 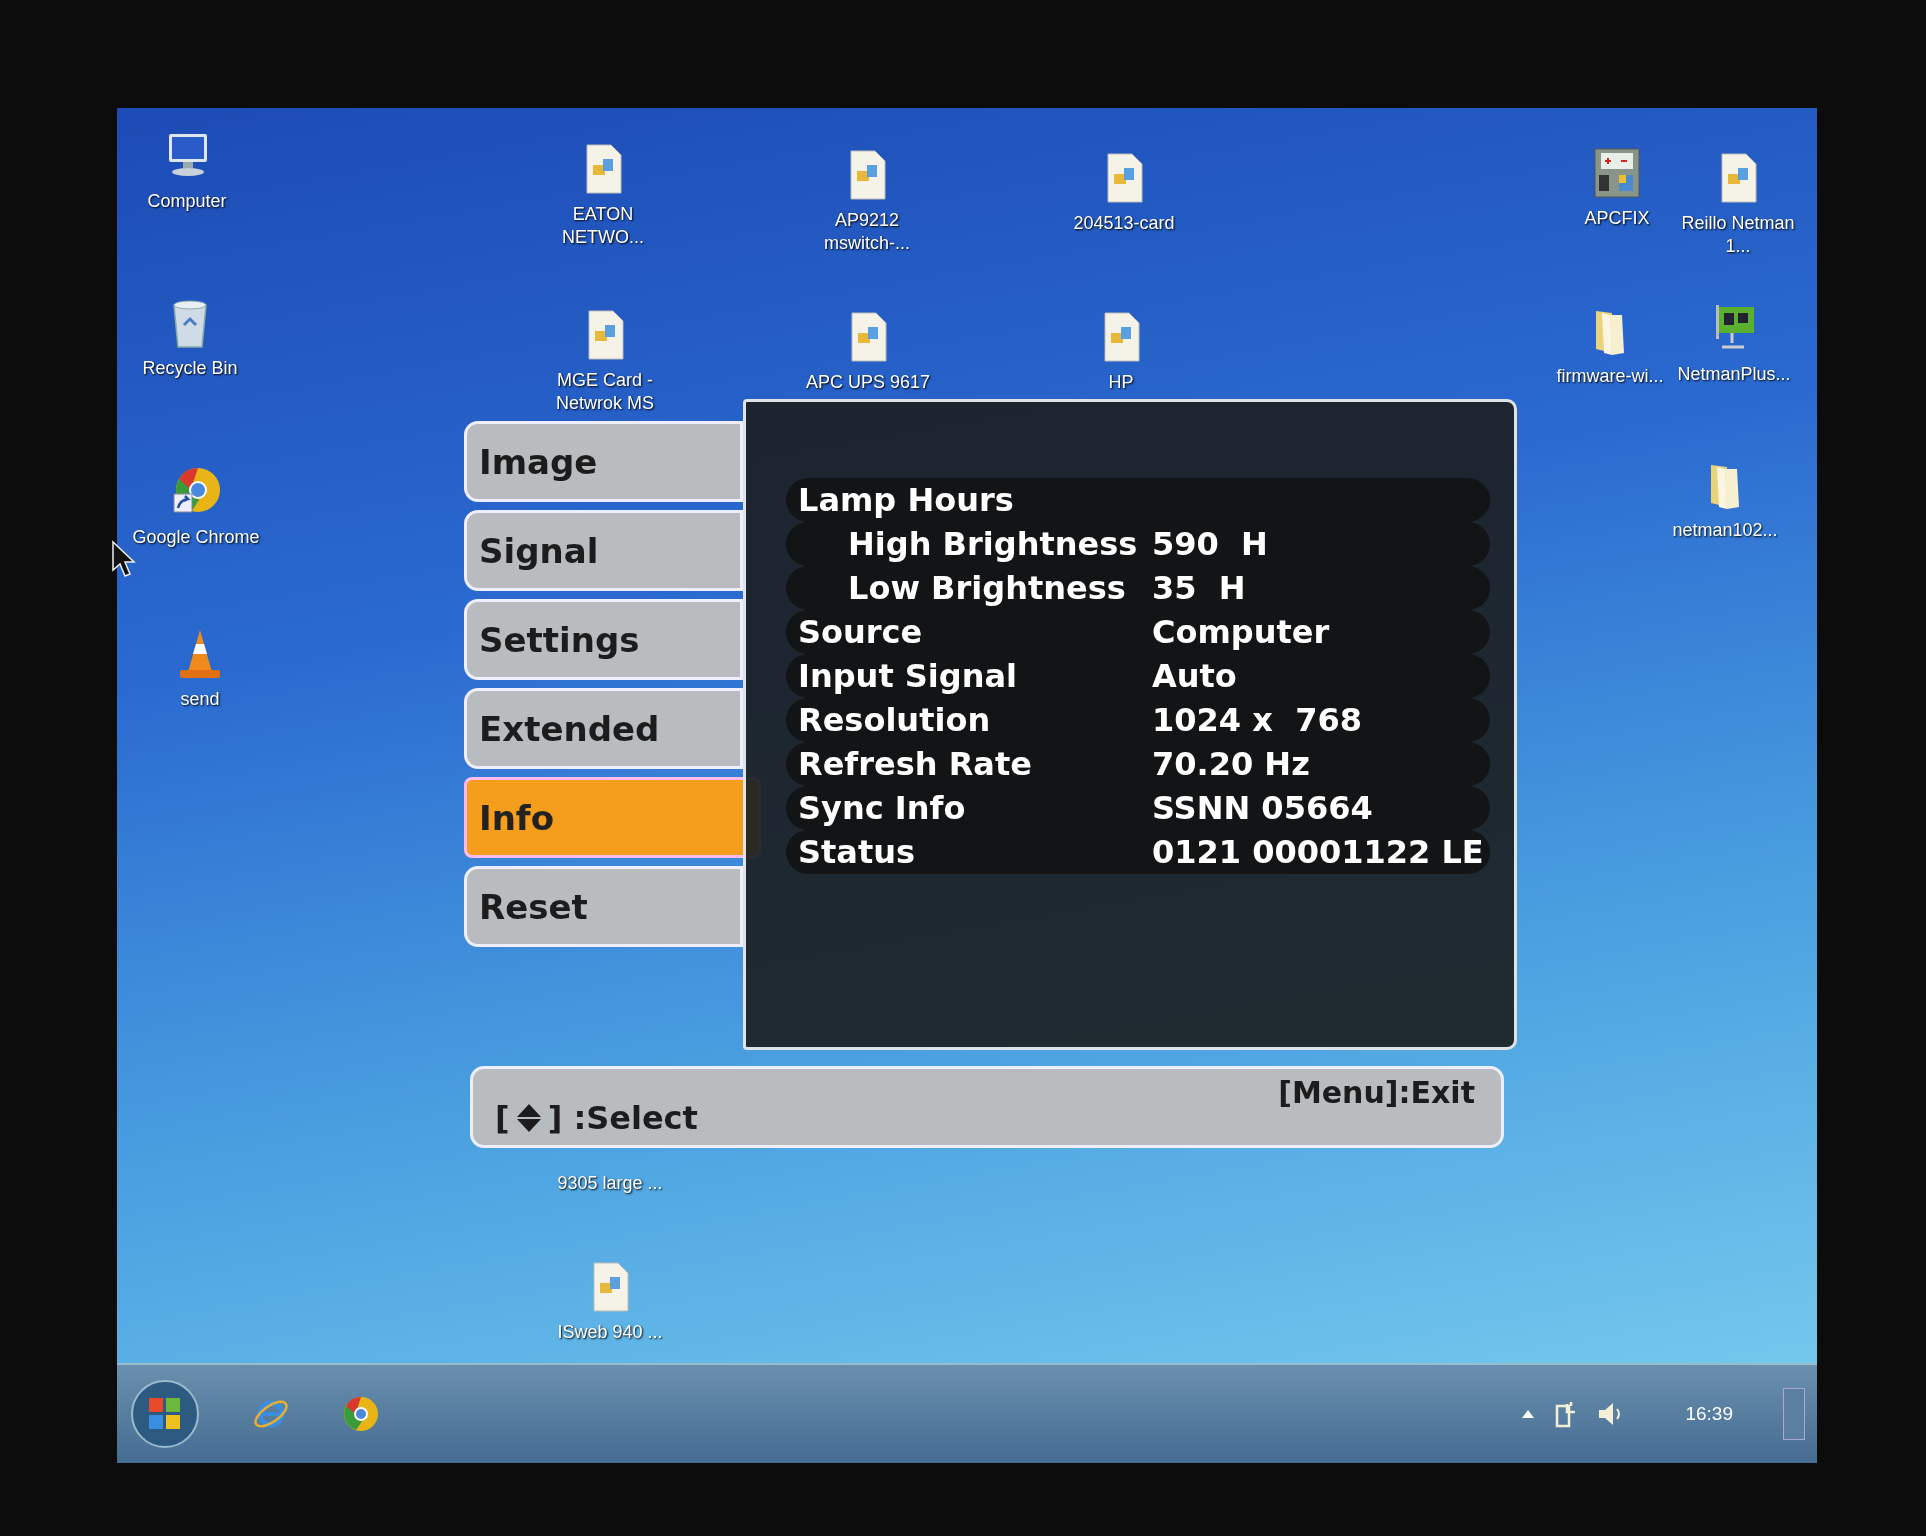 I want to click on show-hidden-icons-arrow-icon, so click(x=1528, y=1414).